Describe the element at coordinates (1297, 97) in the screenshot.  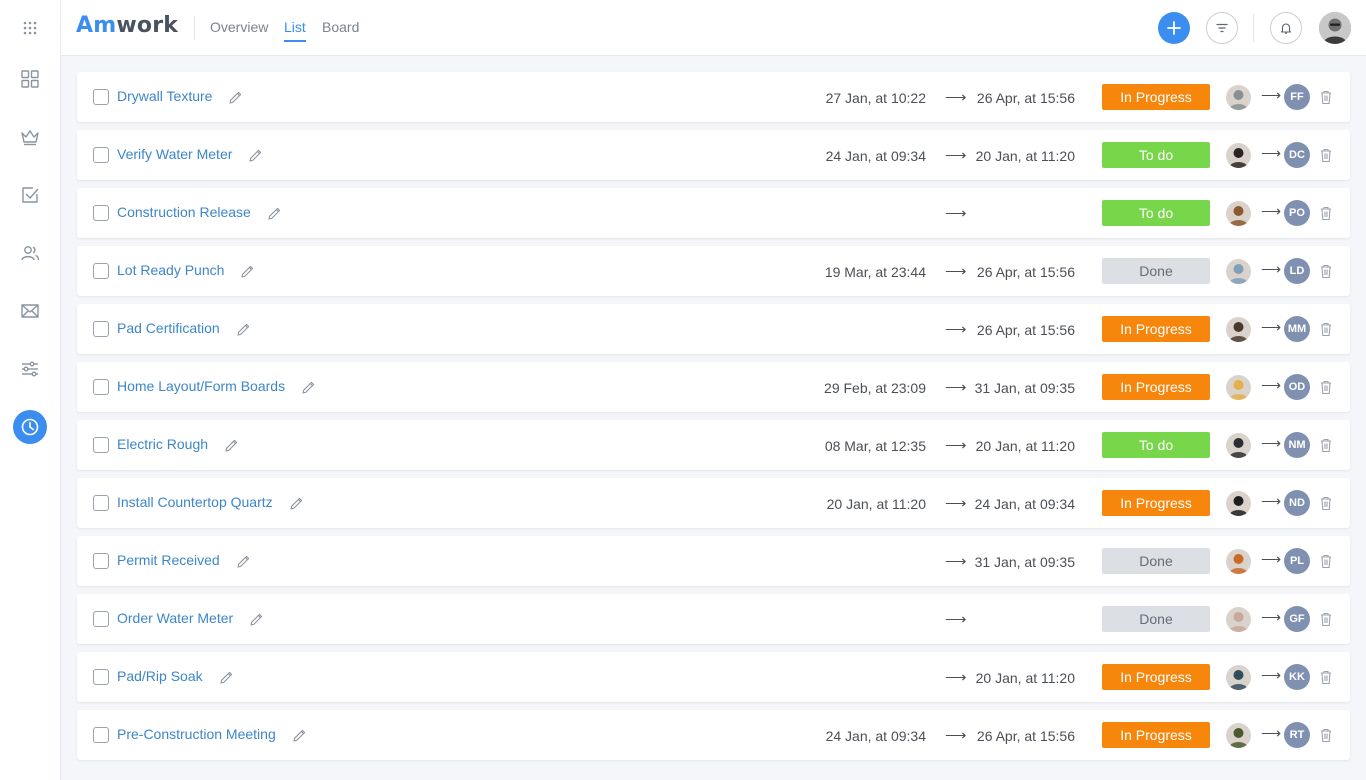
I see `assignee-initials: FF` at that location.